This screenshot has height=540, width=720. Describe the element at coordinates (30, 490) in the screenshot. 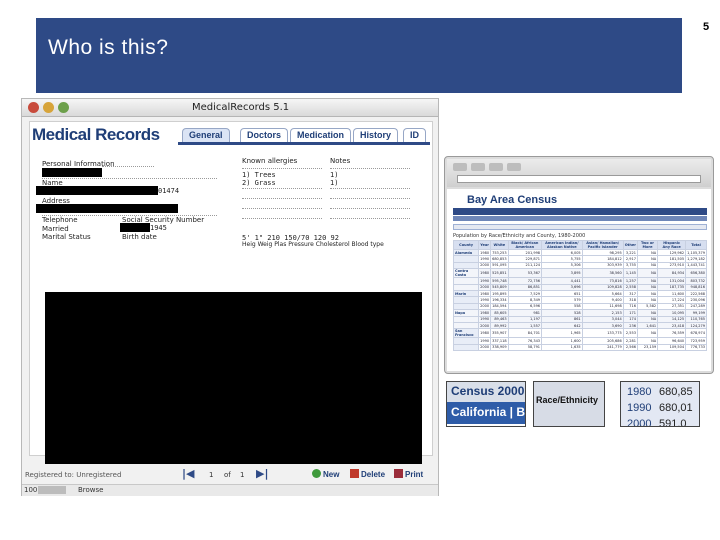

I see `zoom-level: 100` at that location.